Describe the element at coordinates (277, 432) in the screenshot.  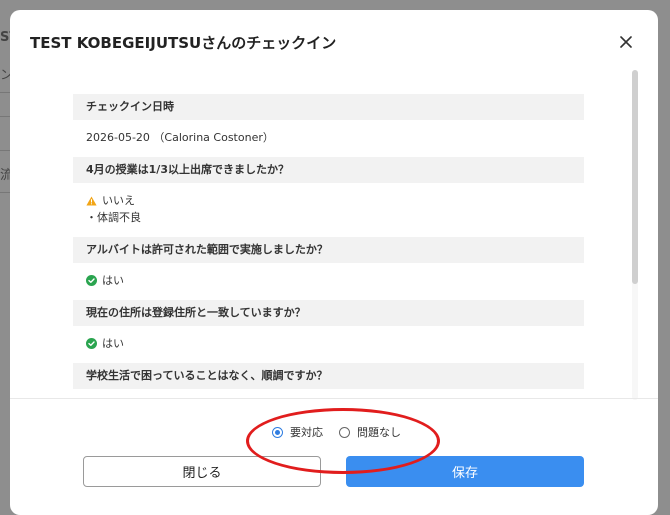
I see `radio-button-selected` at that location.